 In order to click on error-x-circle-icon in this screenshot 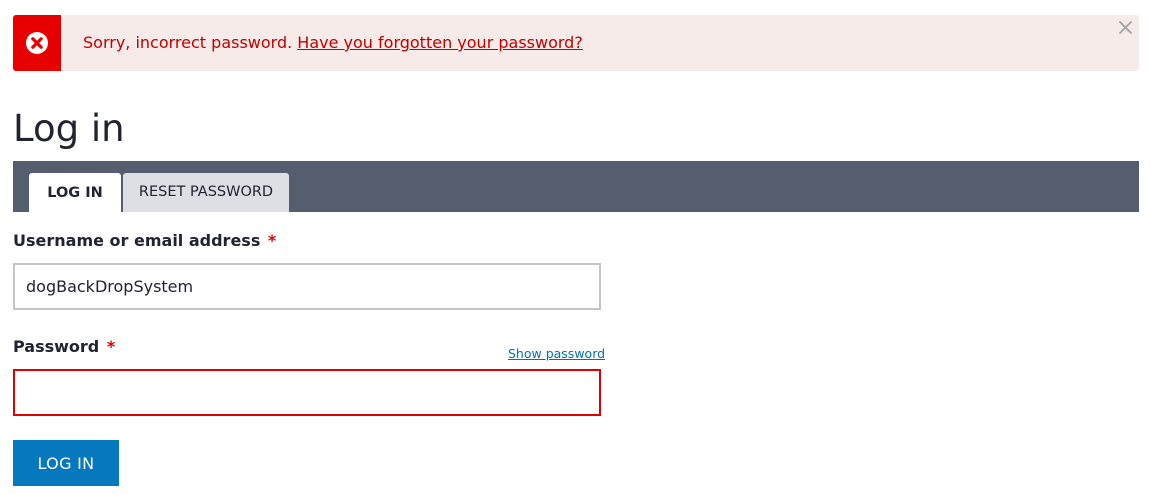, I will do `click(37, 43)`.